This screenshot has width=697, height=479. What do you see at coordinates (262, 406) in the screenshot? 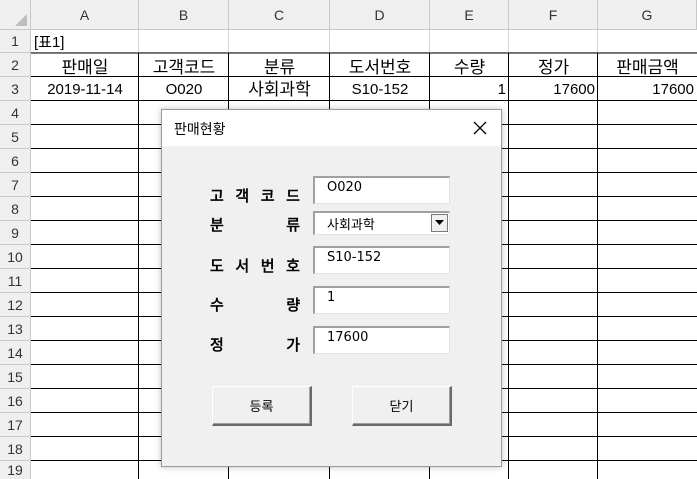
I see `register-button: 등록` at bounding box center [262, 406].